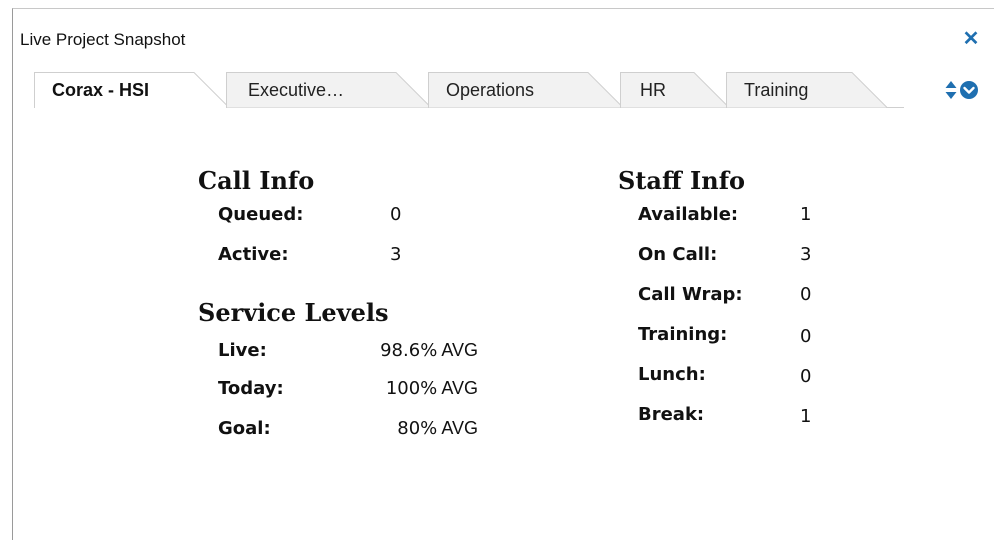  I want to click on tab-shape, so click(675, 90).